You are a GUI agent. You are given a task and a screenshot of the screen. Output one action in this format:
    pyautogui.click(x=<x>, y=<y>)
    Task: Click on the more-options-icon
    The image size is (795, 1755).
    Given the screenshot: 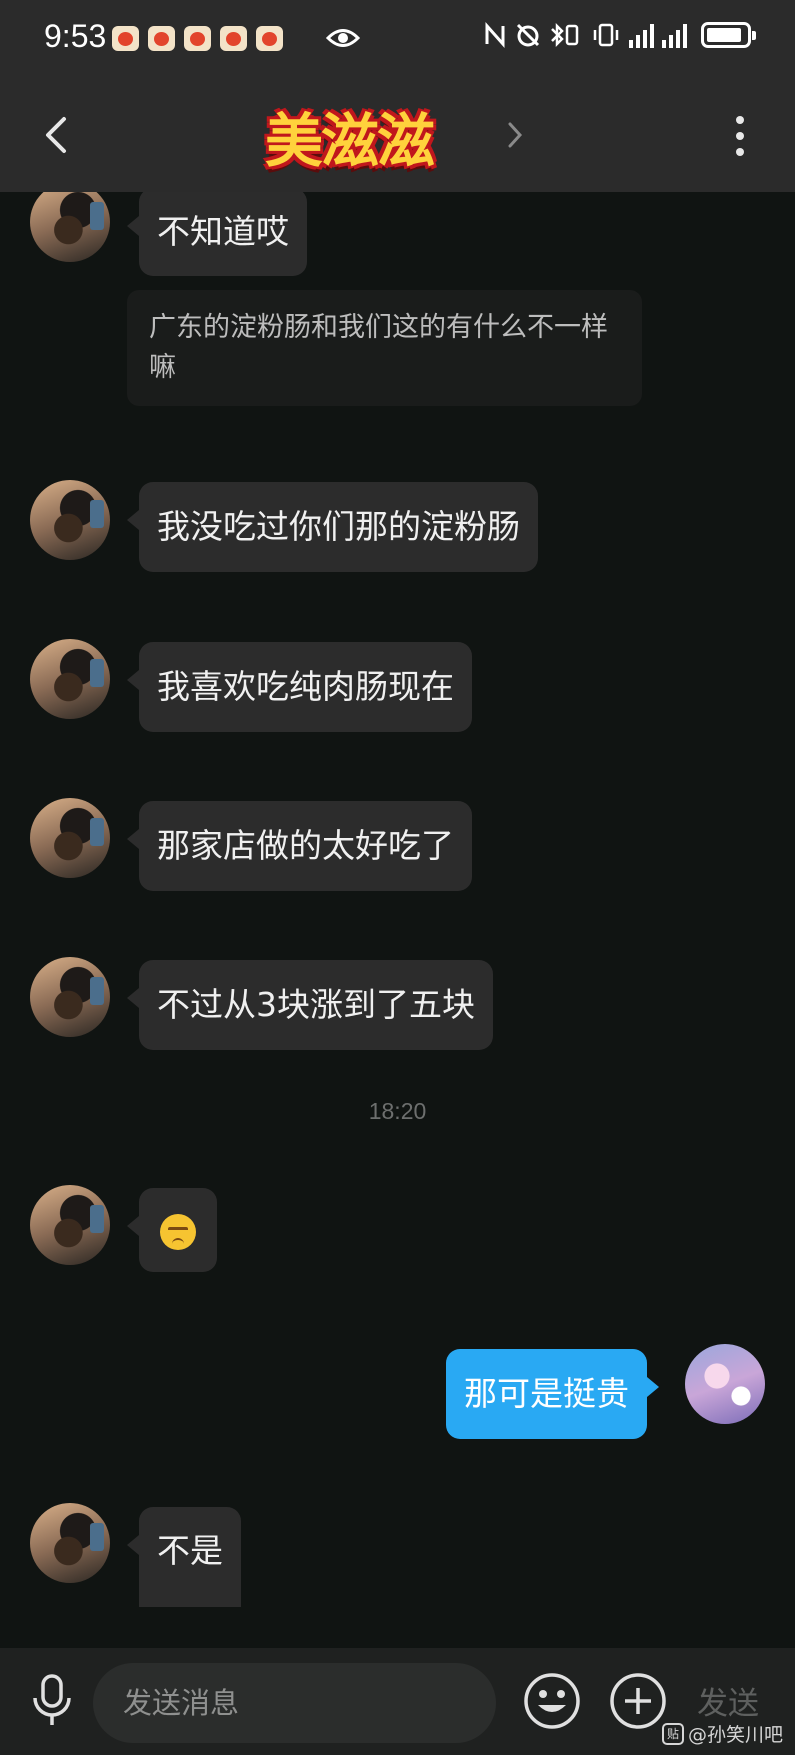 What is the action you would take?
    pyautogui.click(x=740, y=136)
    